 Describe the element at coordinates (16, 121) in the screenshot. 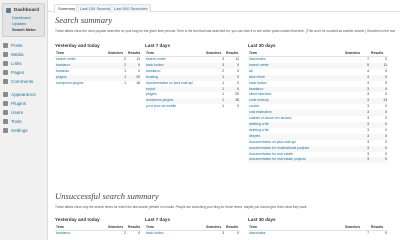

I see `sidebar-item-label: Tools` at that location.